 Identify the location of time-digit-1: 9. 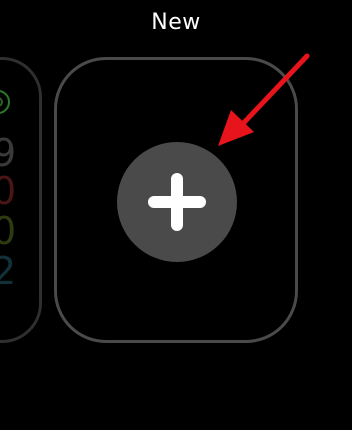
(8, 153).